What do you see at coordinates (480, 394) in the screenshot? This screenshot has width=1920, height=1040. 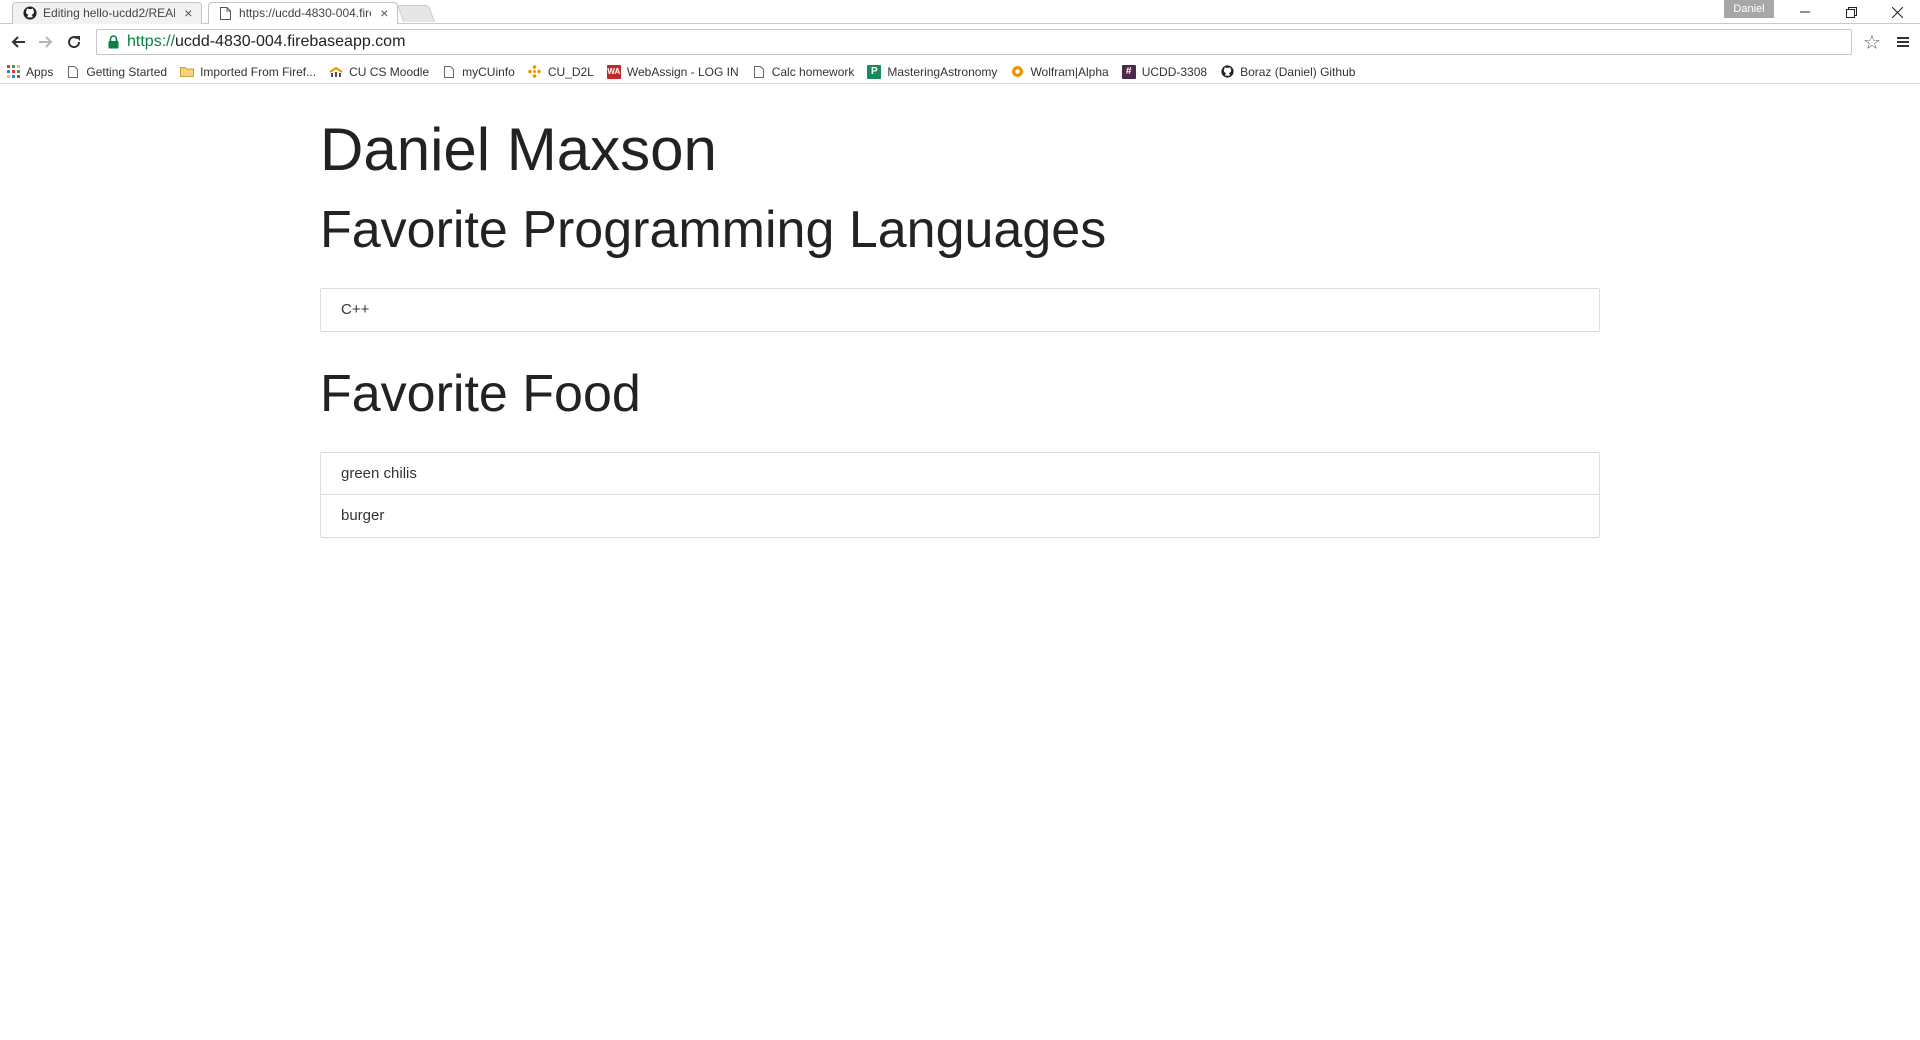 I see `food-heading: Favorite Food` at bounding box center [480, 394].